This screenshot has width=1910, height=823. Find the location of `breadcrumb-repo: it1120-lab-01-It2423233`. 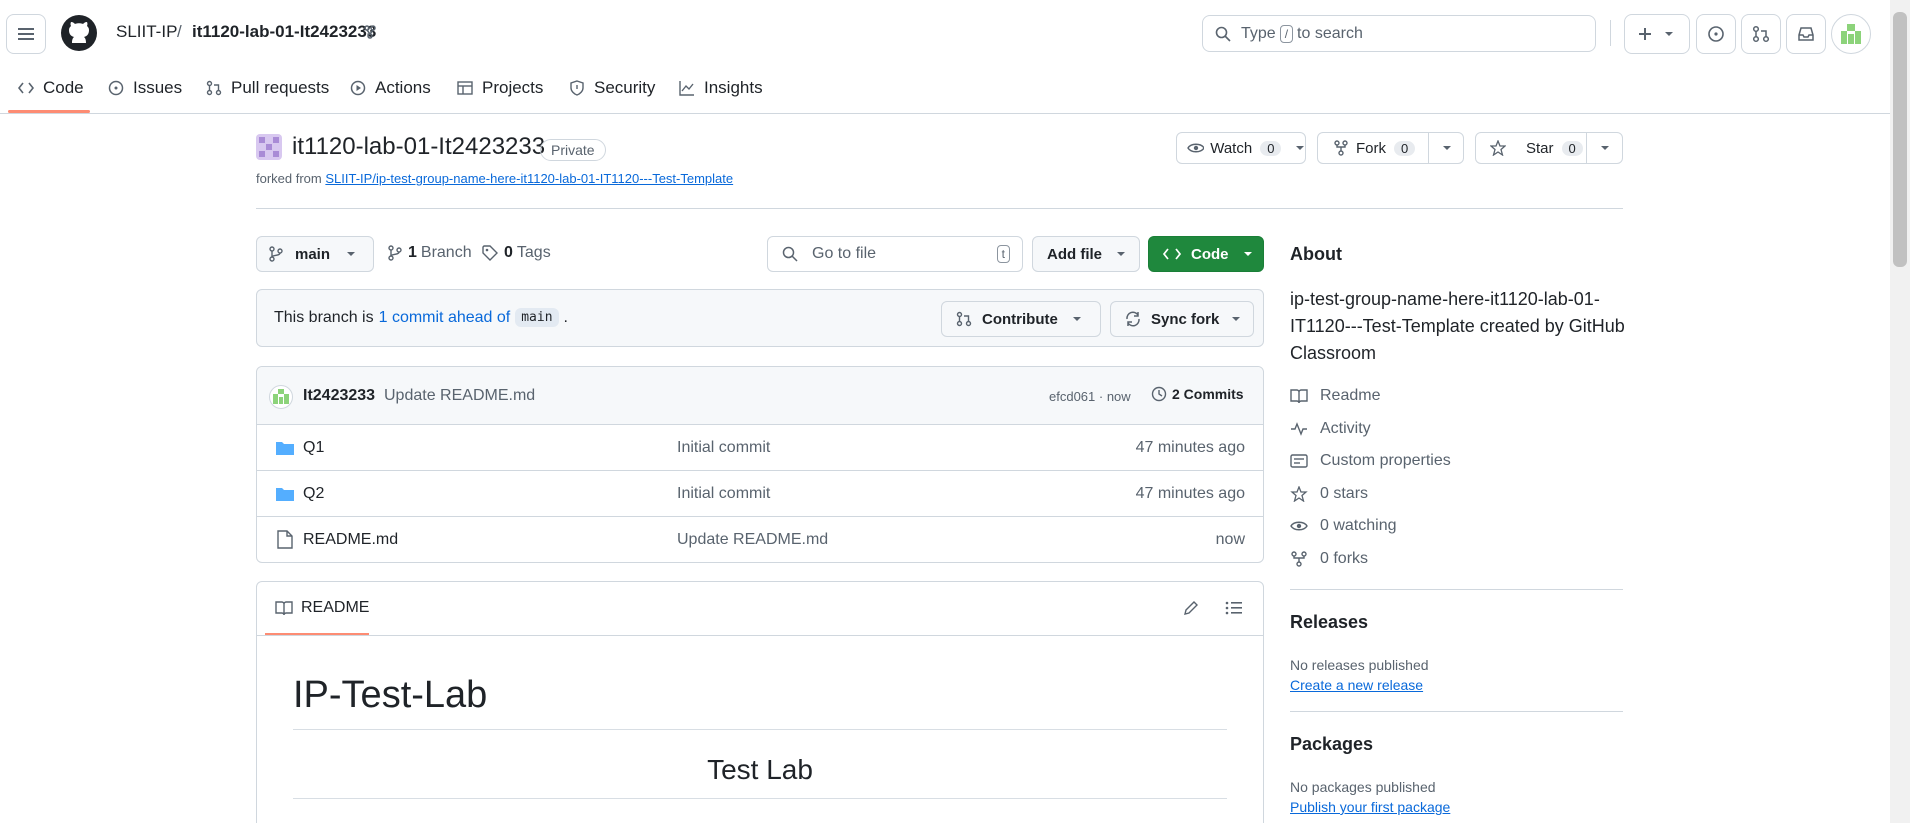

breadcrumb-repo: it1120-lab-01-It2423233 is located at coordinates (284, 32).